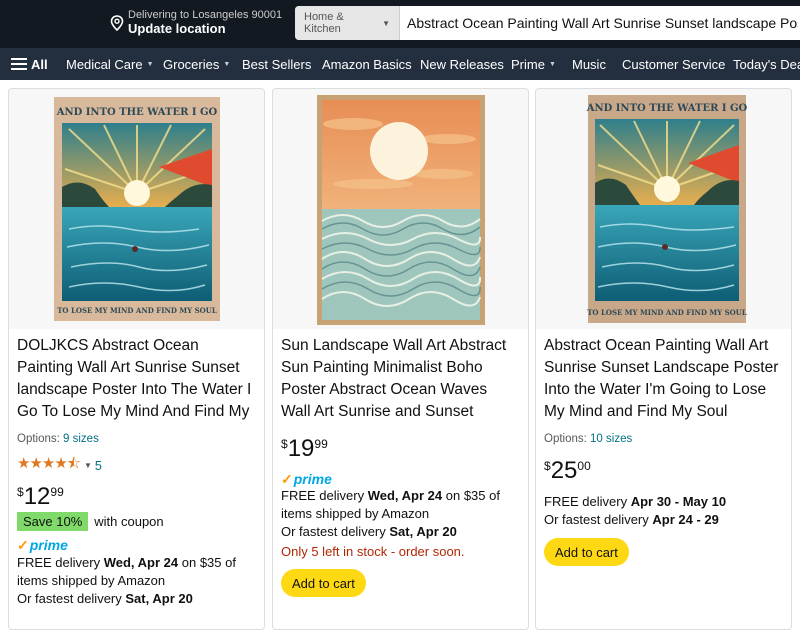 This screenshot has width=800, height=630. I want to click on search-category-label: Home & Kitchen, so click(324, 23).